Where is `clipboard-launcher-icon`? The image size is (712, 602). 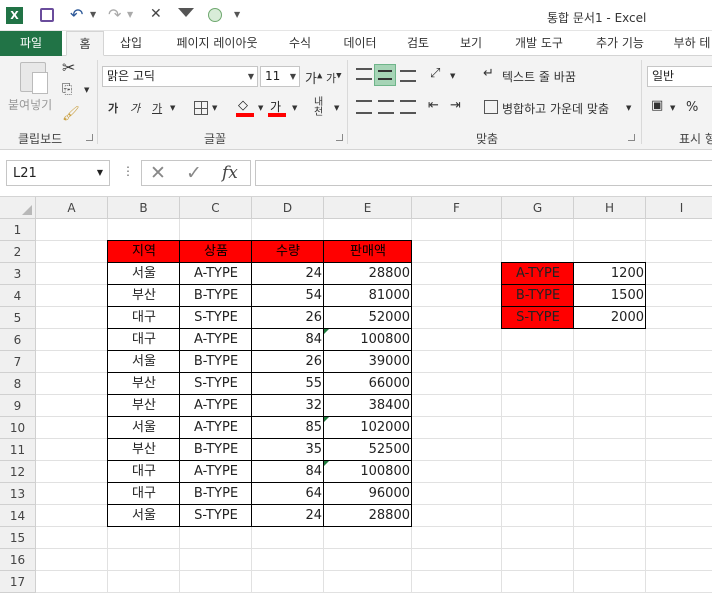 clipboard-launcher-icon is located at coordinates (89, 137).